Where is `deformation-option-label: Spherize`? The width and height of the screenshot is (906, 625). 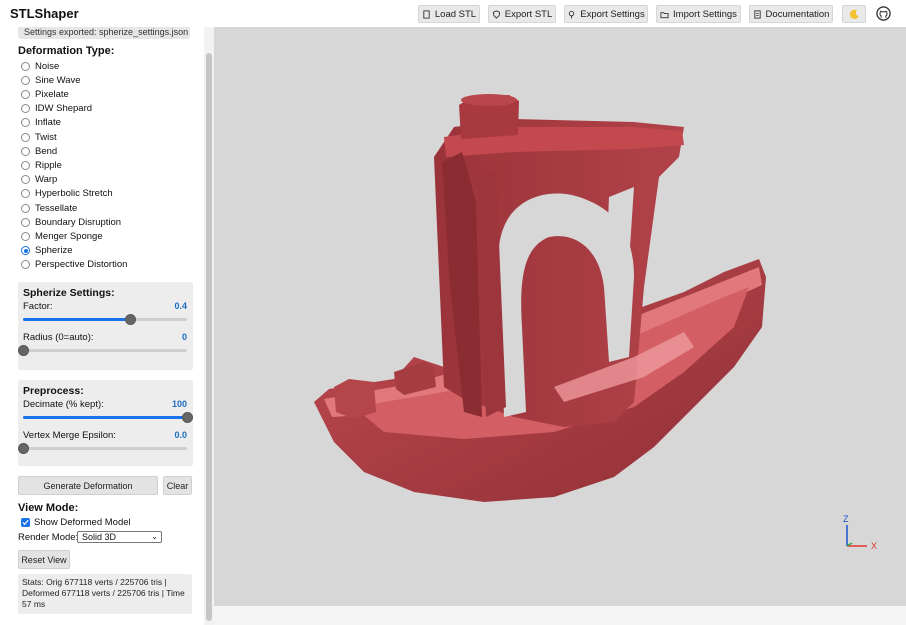
deformation-option-label: Spherize is located at coordinates (54, 251).